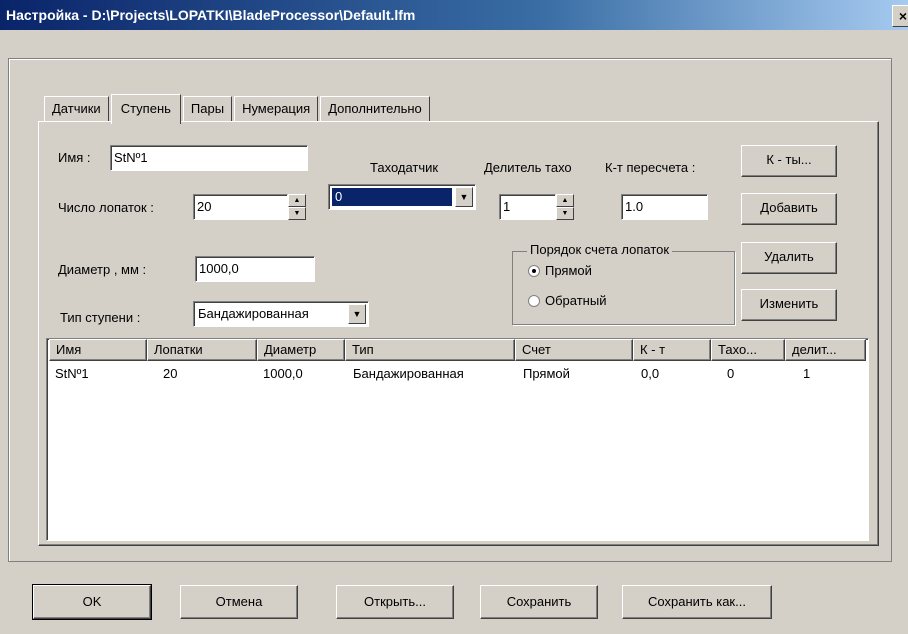  What do you see at coordinates (170, 373) in the screenshot?
I see `table-cell: 20` at bounding box center [170, 373].